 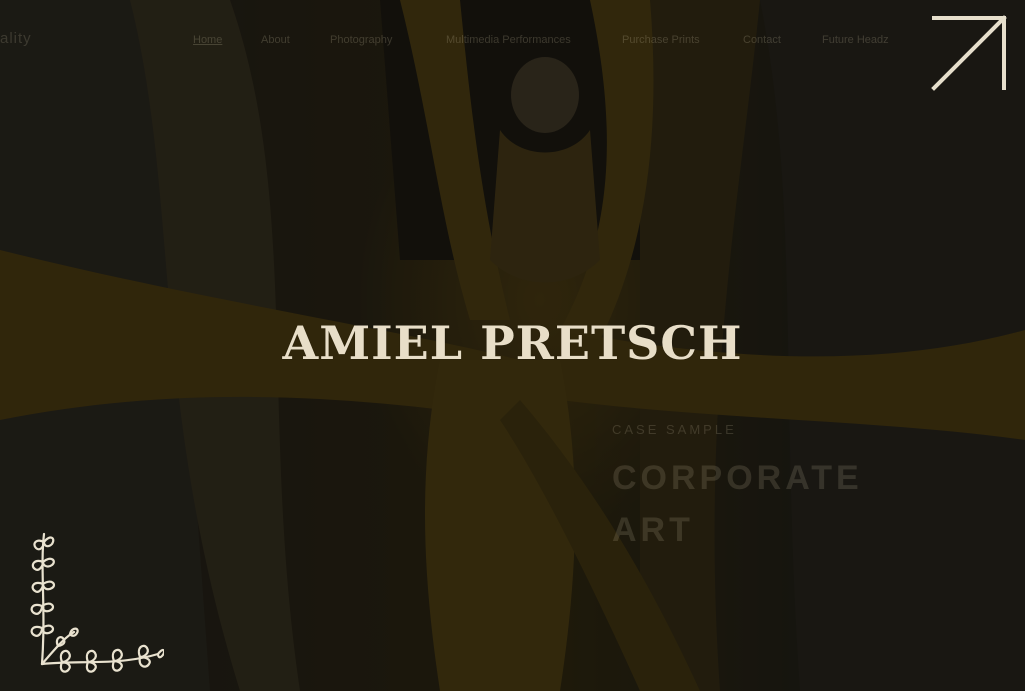 I want to click on site-brand: ality, so click(x=16, y=38).